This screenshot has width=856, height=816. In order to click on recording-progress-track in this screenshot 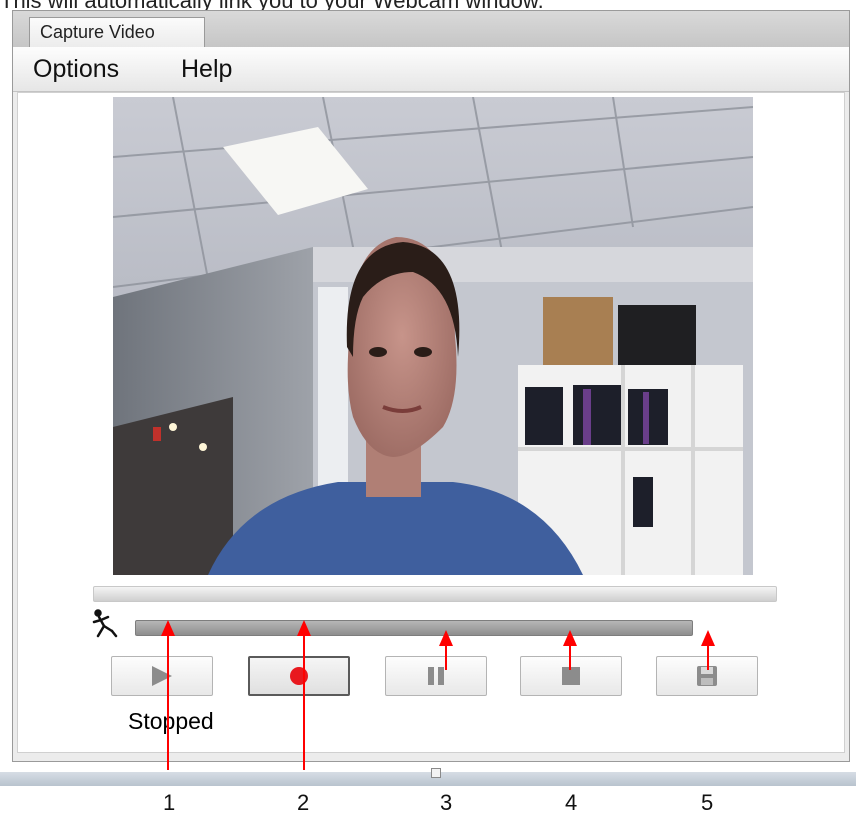, I will do `click(414, 628)`.